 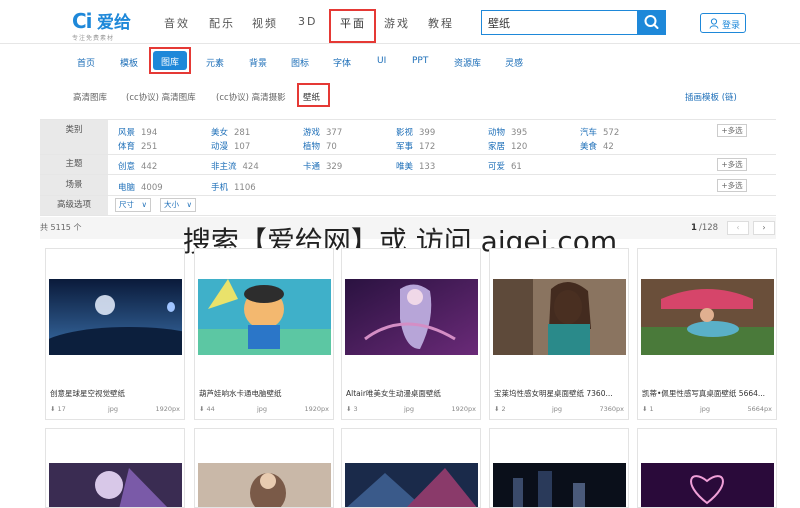 What do you see at coordinates (514, 62) in the screenshot?
I see `subnav-inspiration: 灵感` at bounding box center [514, 62].